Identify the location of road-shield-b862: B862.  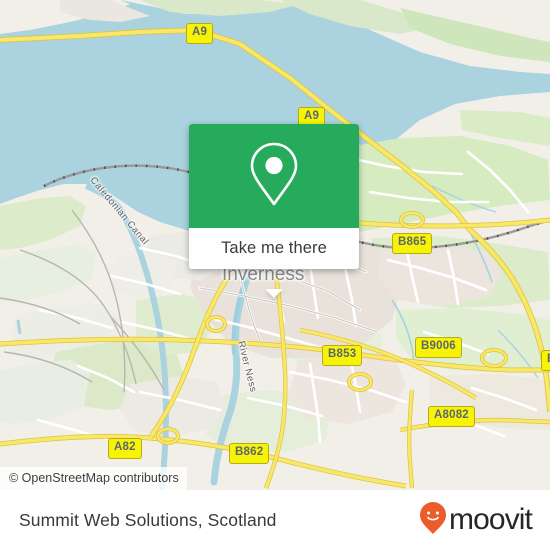
(249, 453).